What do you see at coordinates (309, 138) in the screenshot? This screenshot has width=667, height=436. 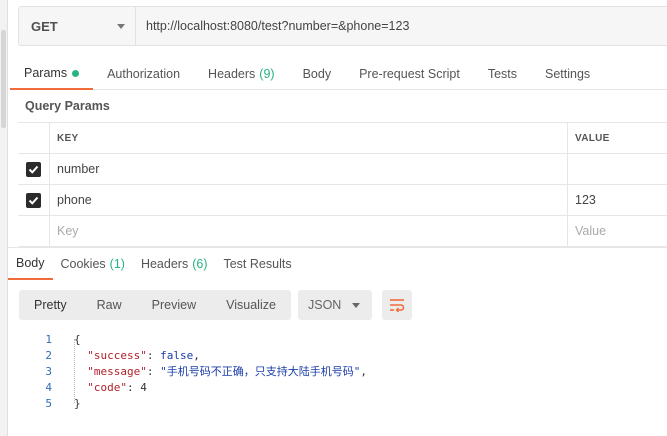 I see `key-column-header: KEY` at bounding box center [309, 138].